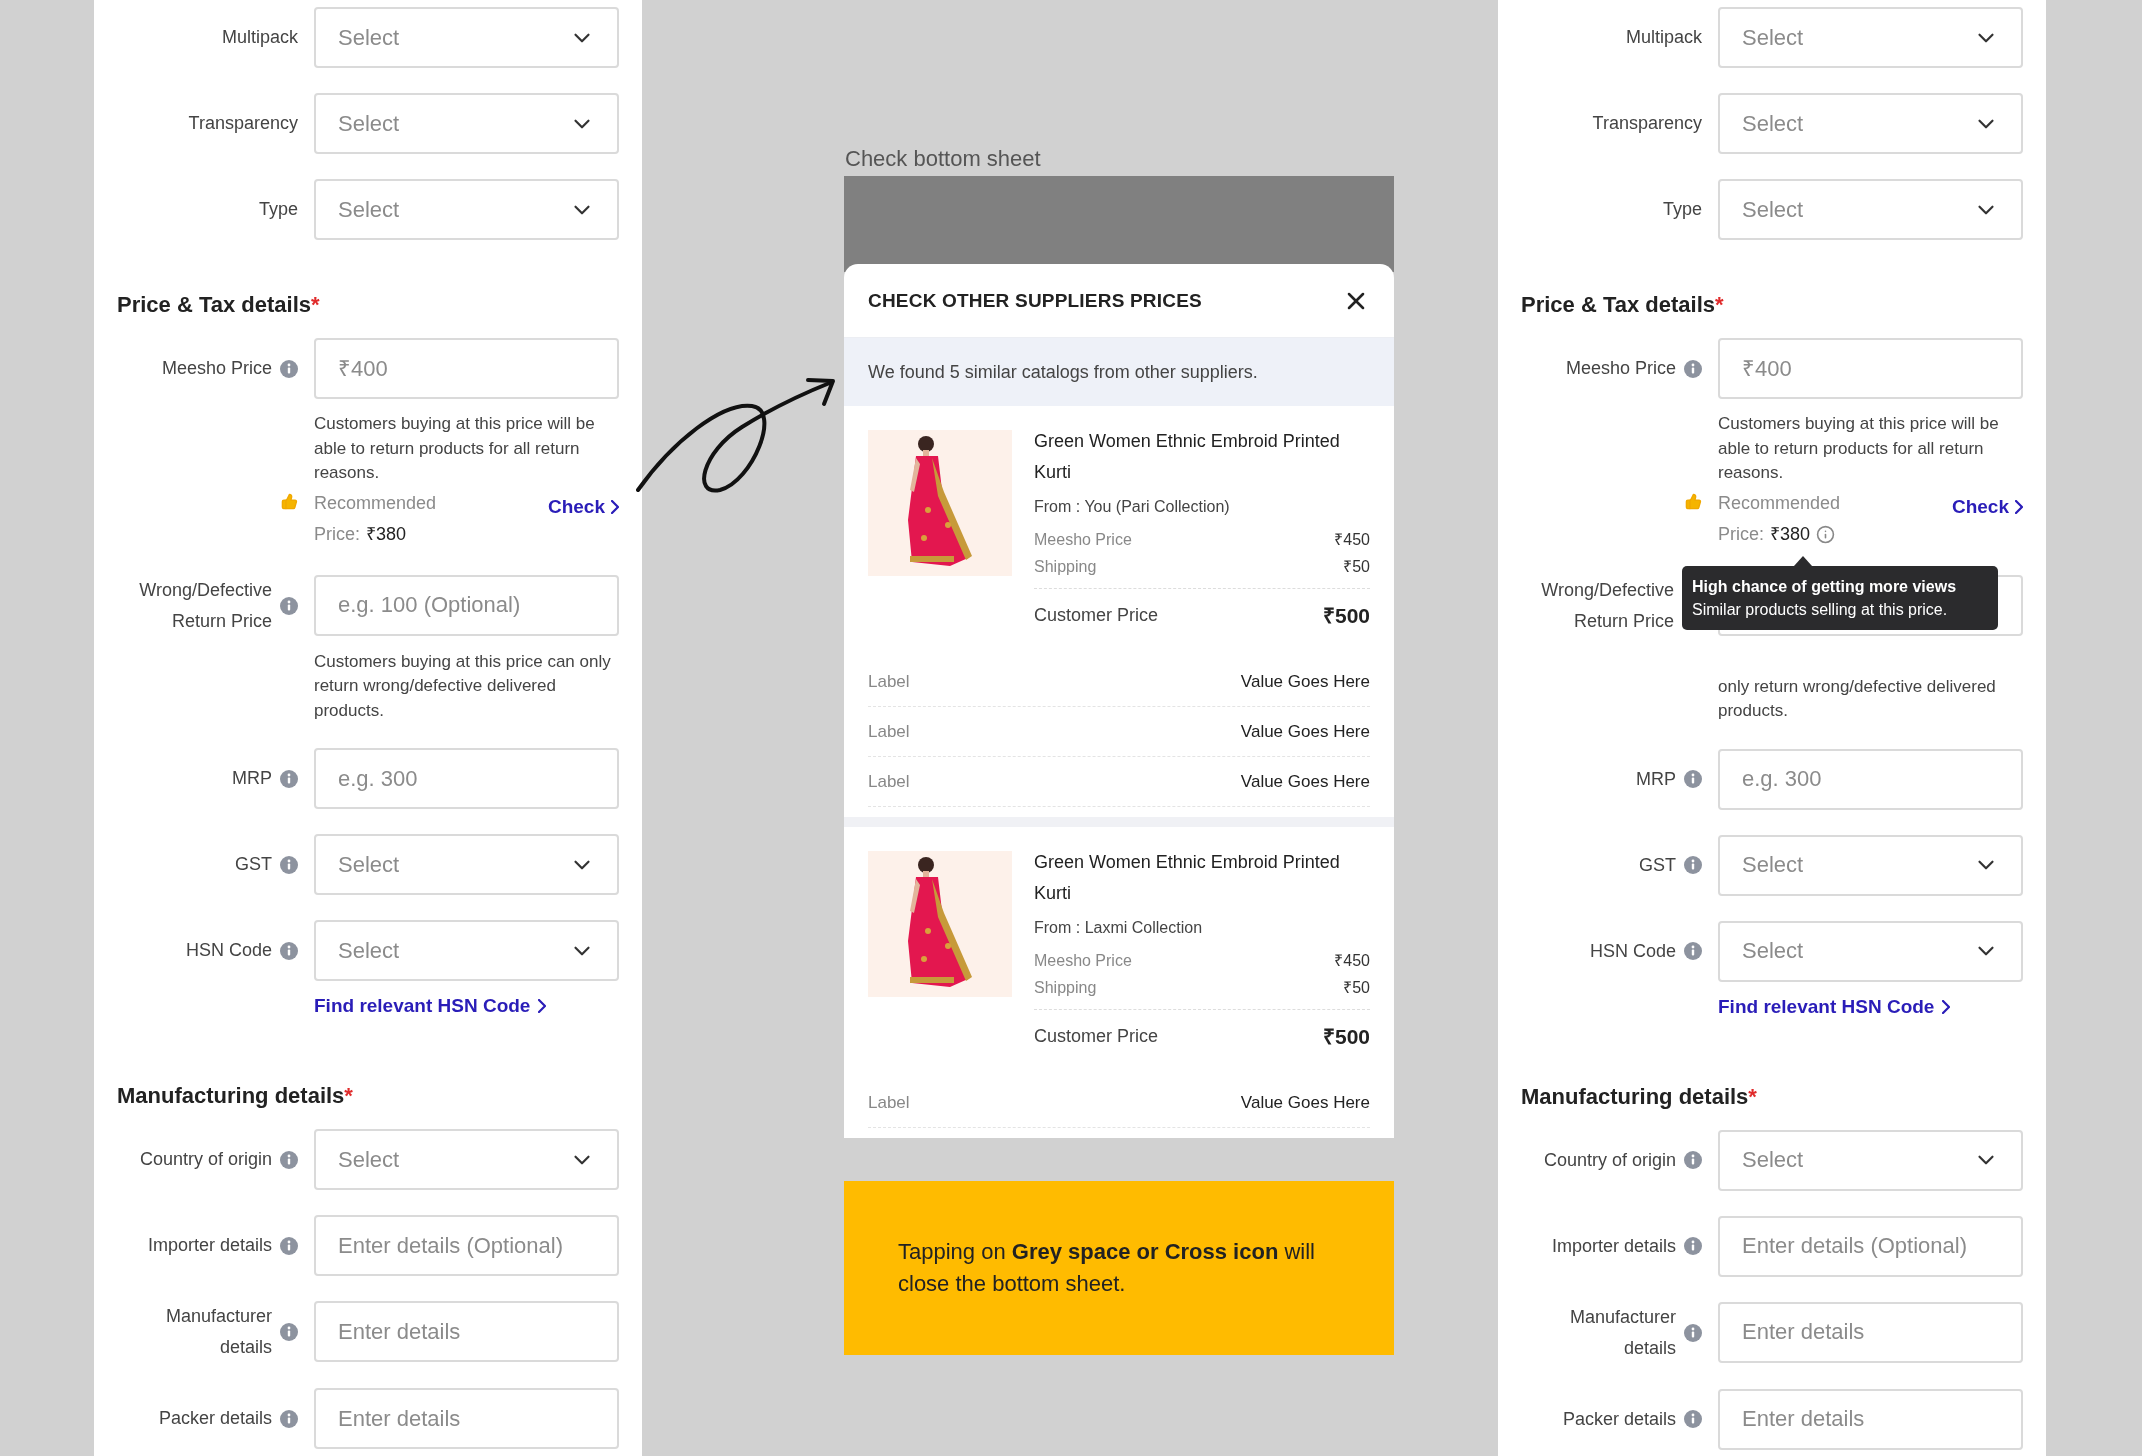 The height and width of the screenshot is (1456, 2142). I want to click on tooltip-title: High chance of getting more views, so click(1825, 586).